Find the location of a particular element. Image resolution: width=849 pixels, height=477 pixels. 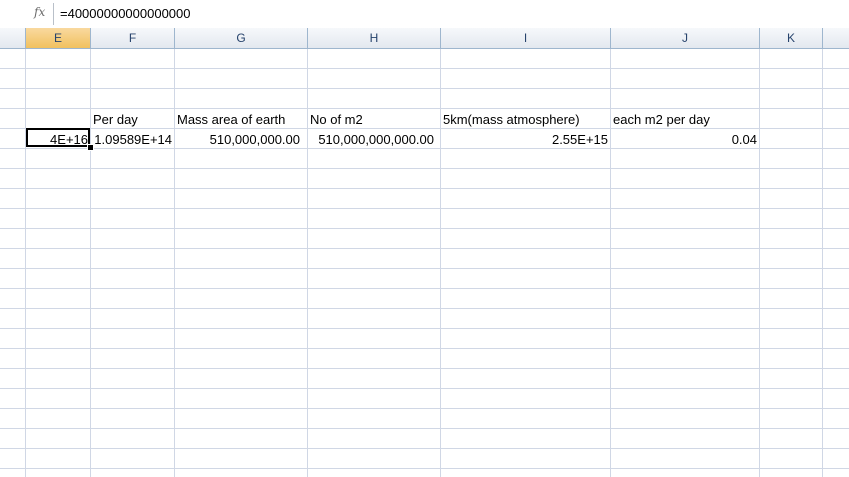

cell-j-header: each m2 per day is located at coordinates (661, 119).